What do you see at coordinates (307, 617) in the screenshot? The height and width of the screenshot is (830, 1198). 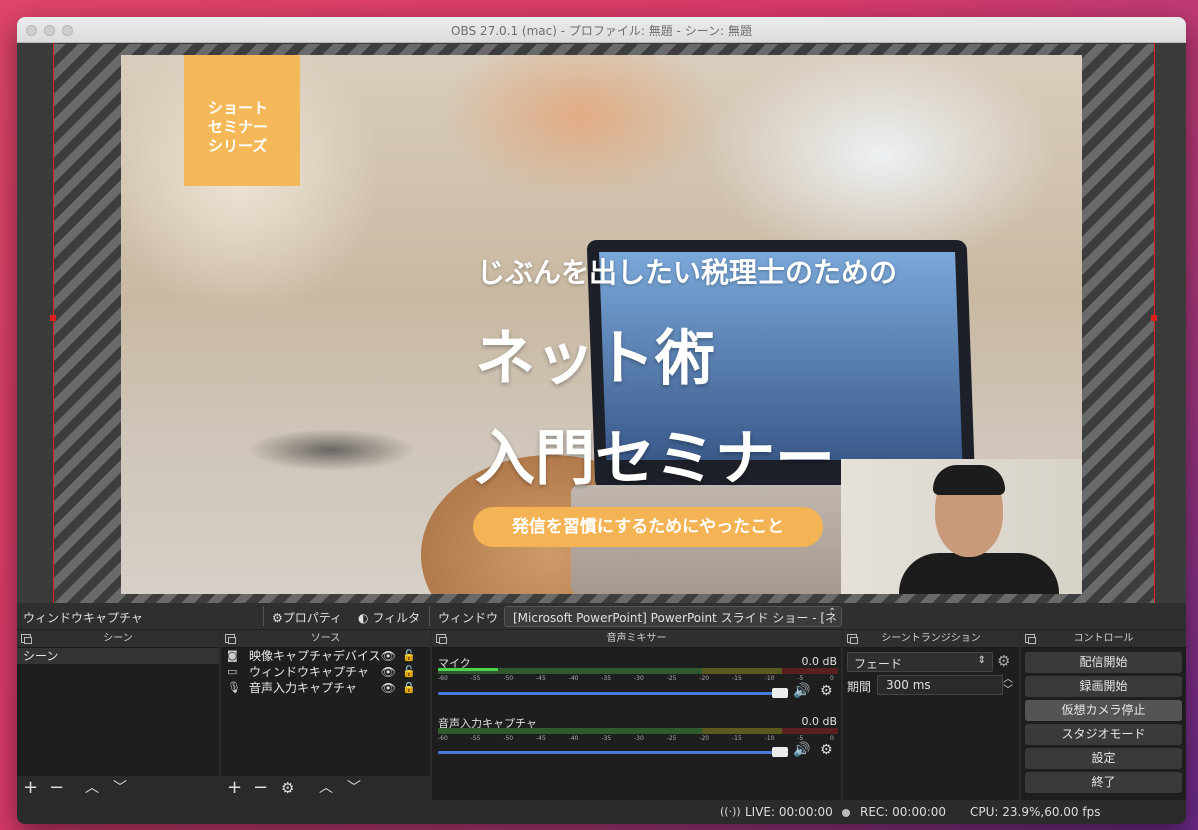 I see `properties-button: ⚙プロパティ` at bounding box center [307, 617].